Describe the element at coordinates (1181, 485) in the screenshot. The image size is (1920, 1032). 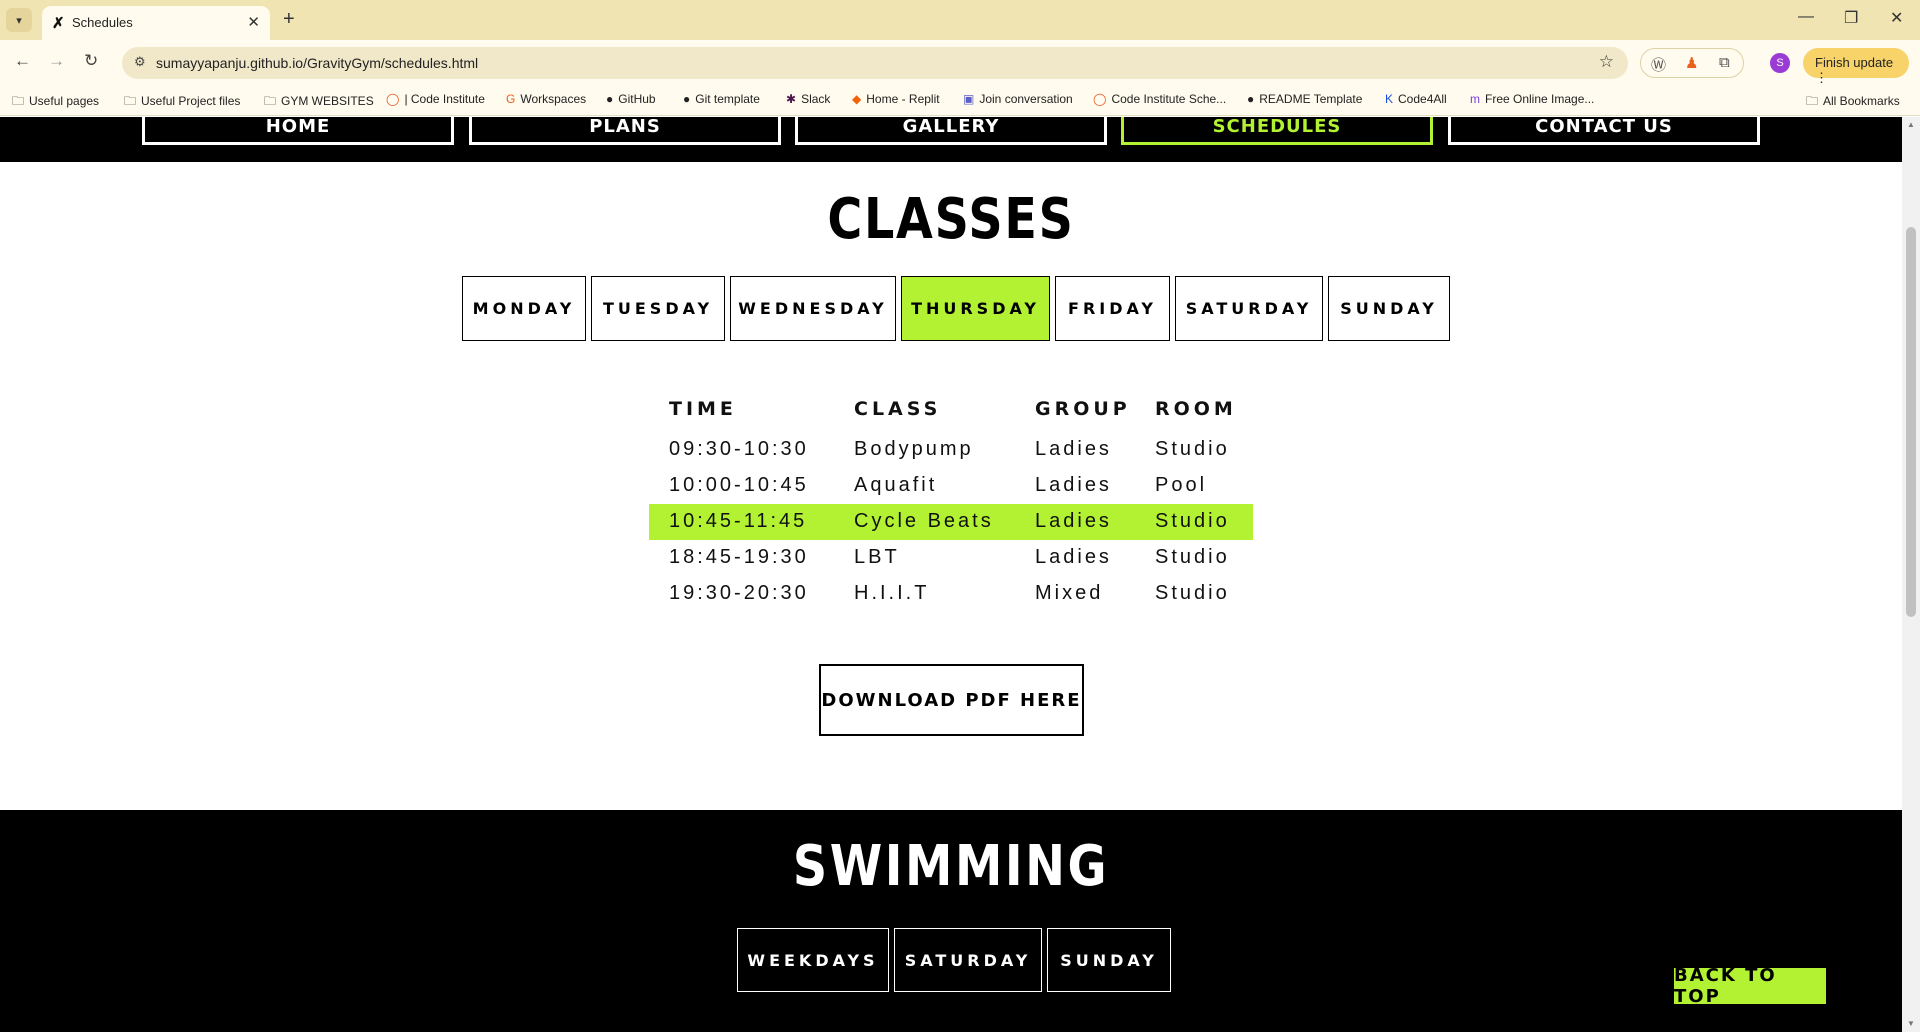
I see `cell-room: Pool` at that location.